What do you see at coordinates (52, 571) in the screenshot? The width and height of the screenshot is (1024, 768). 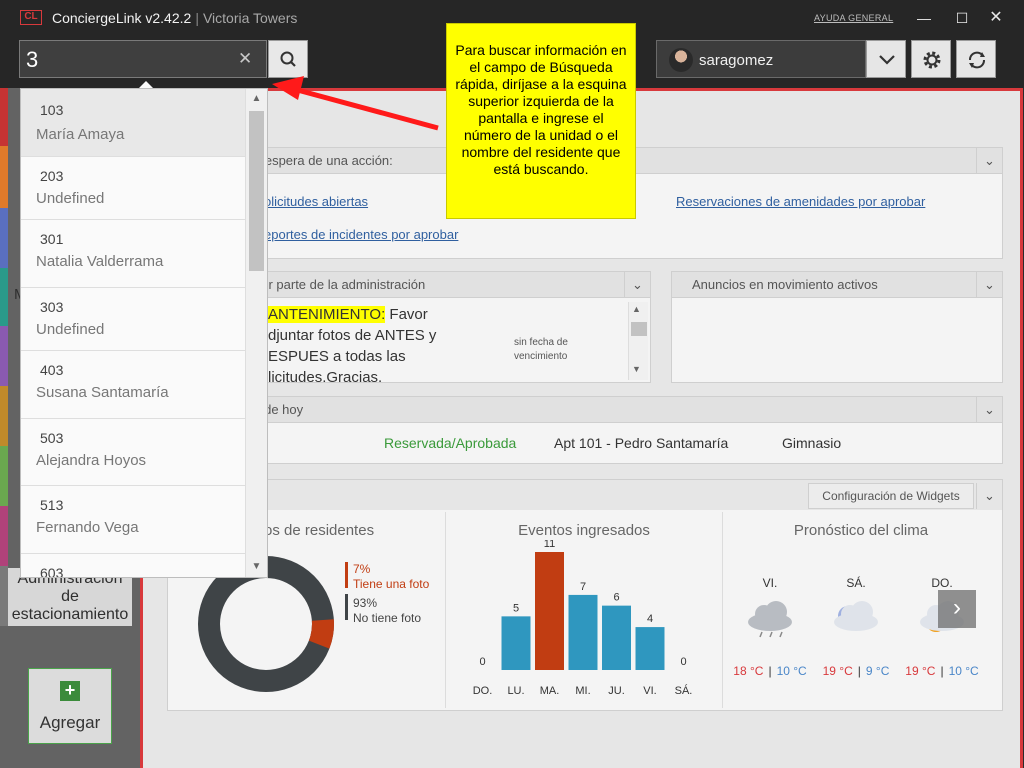 I see `result-unit: 603` at bounding box center [52, 571].